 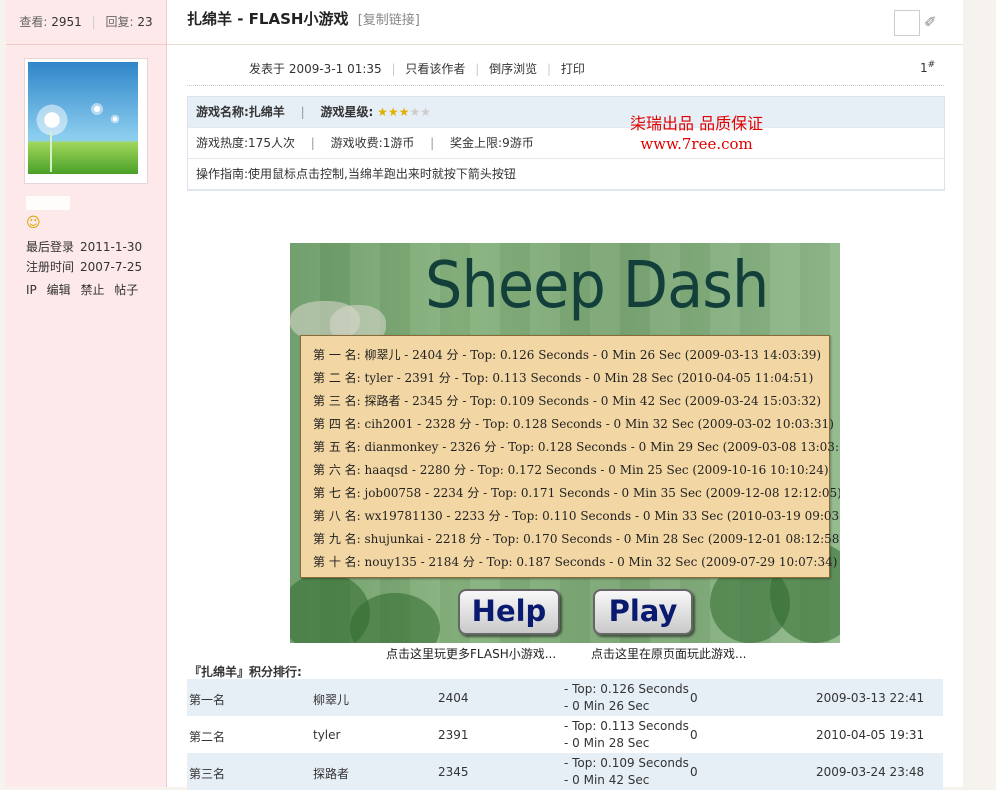 What do you see at coordinates (31, 290) in the screenshot?
I see `ip-link: IP` at bounding box center [31, 290].